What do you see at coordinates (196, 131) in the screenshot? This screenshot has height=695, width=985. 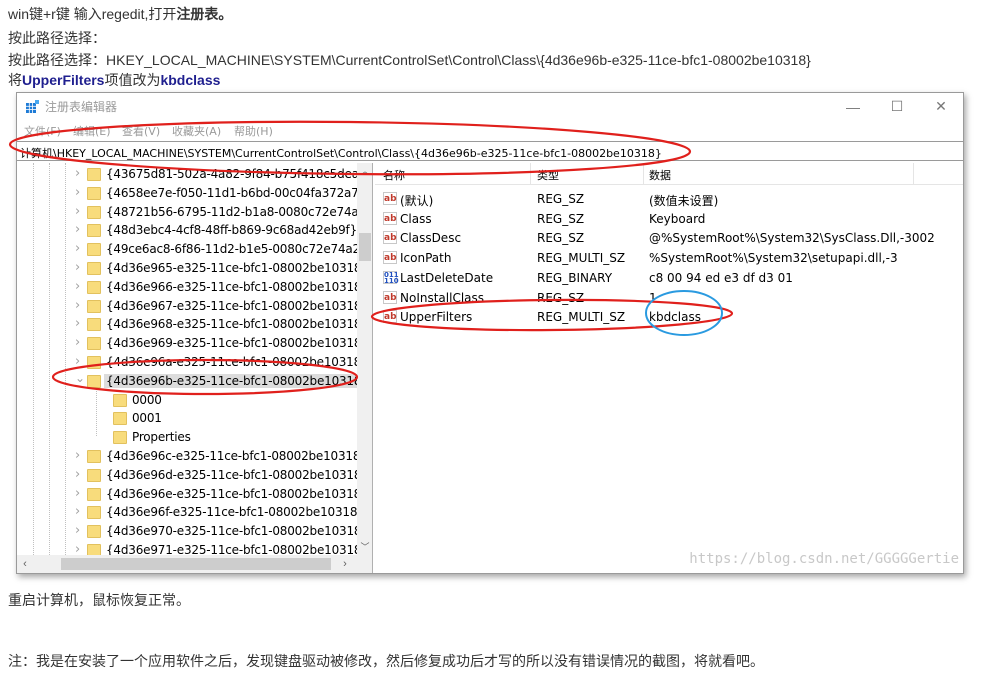 I see `menu-favorites: 收藏夹(A)` at bounding box center [196, 131].